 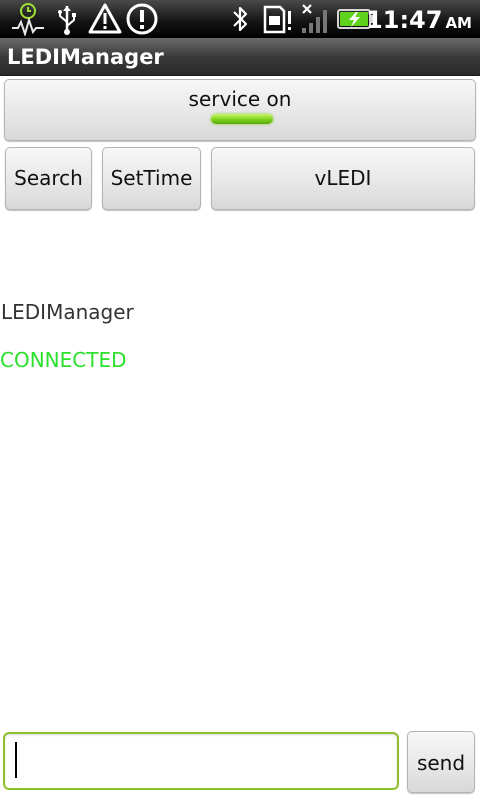 I want to click on usb-icon, so click(x=67, y=19).